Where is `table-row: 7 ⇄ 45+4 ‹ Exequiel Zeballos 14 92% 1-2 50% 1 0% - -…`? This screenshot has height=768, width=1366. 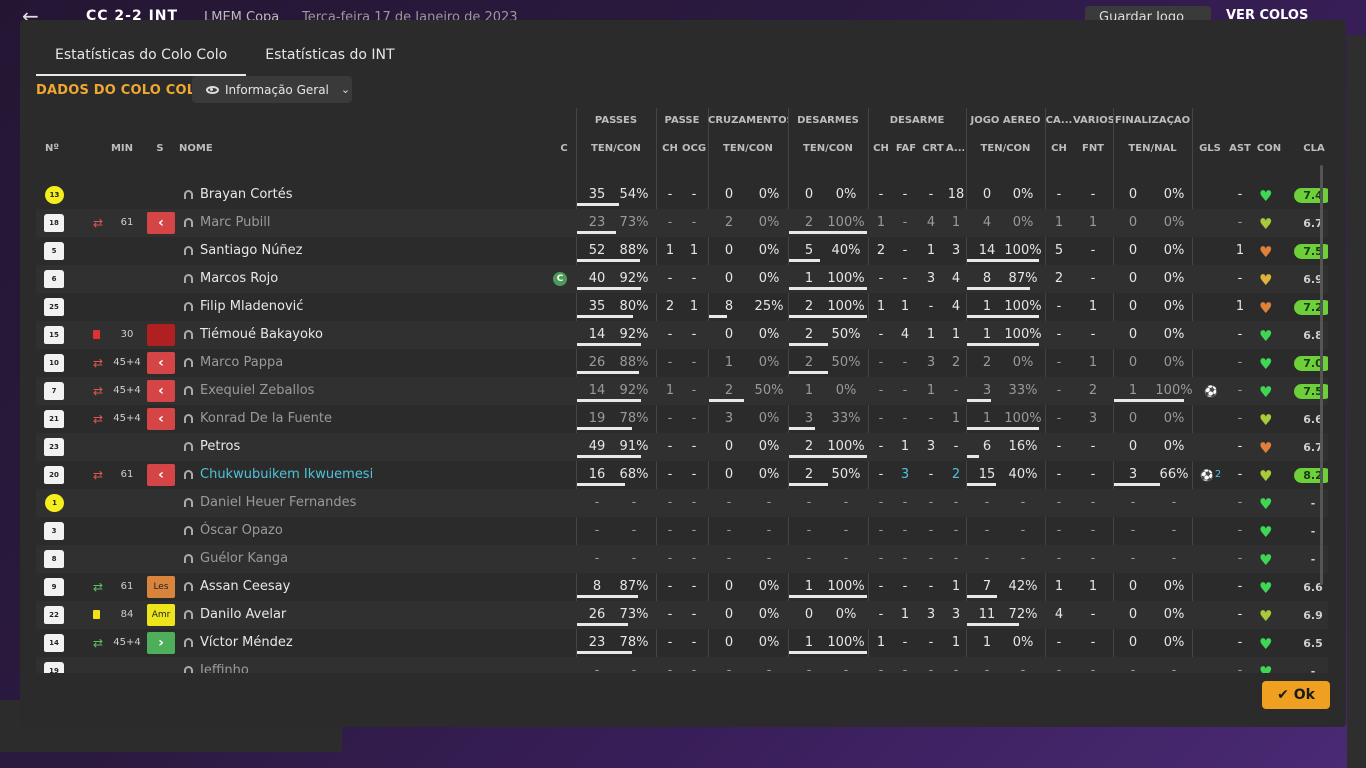 table-row: 7 ⇄ 45+4 ‹ Exequiel Zeballos 14 92% 1-2 50% 1 0% - -… is located at coordinates (682, 391).